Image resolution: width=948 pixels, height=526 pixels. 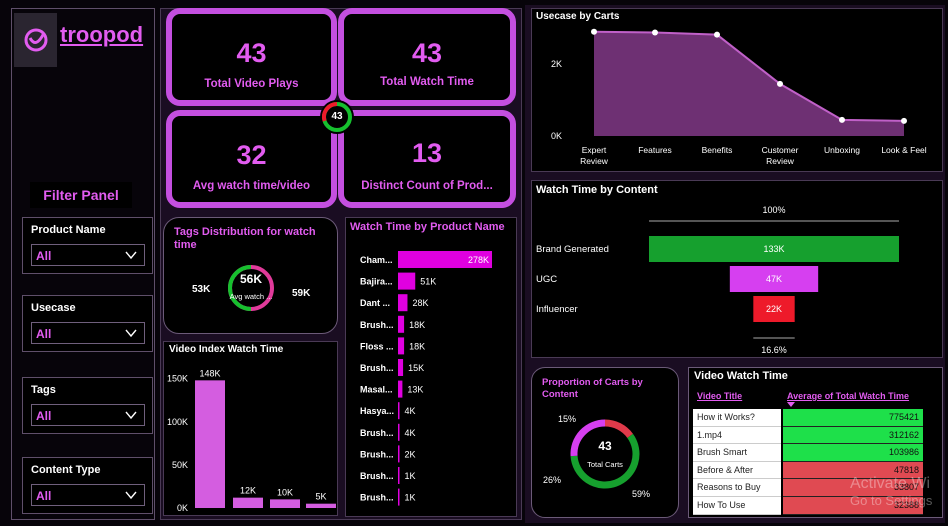 What do you see at coordinates (251, 155) in the screenshot?
I see `kpi-value: 32` at bounding box center [251, 155].